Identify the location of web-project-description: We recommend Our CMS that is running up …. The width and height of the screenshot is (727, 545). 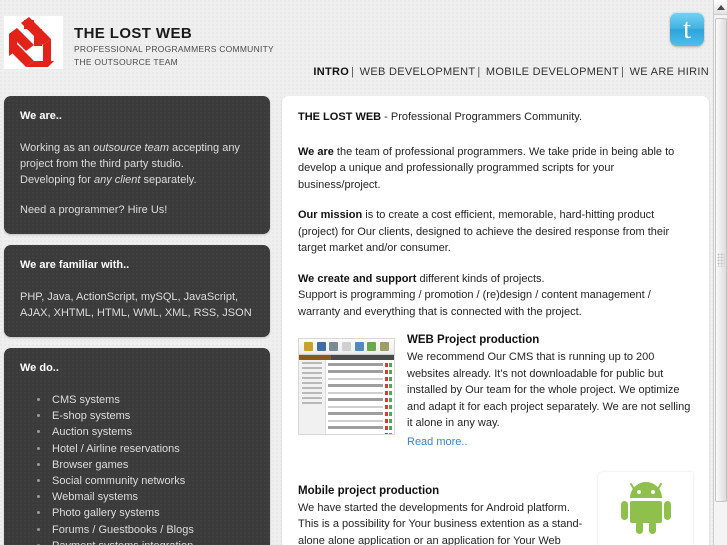
(549, 390).